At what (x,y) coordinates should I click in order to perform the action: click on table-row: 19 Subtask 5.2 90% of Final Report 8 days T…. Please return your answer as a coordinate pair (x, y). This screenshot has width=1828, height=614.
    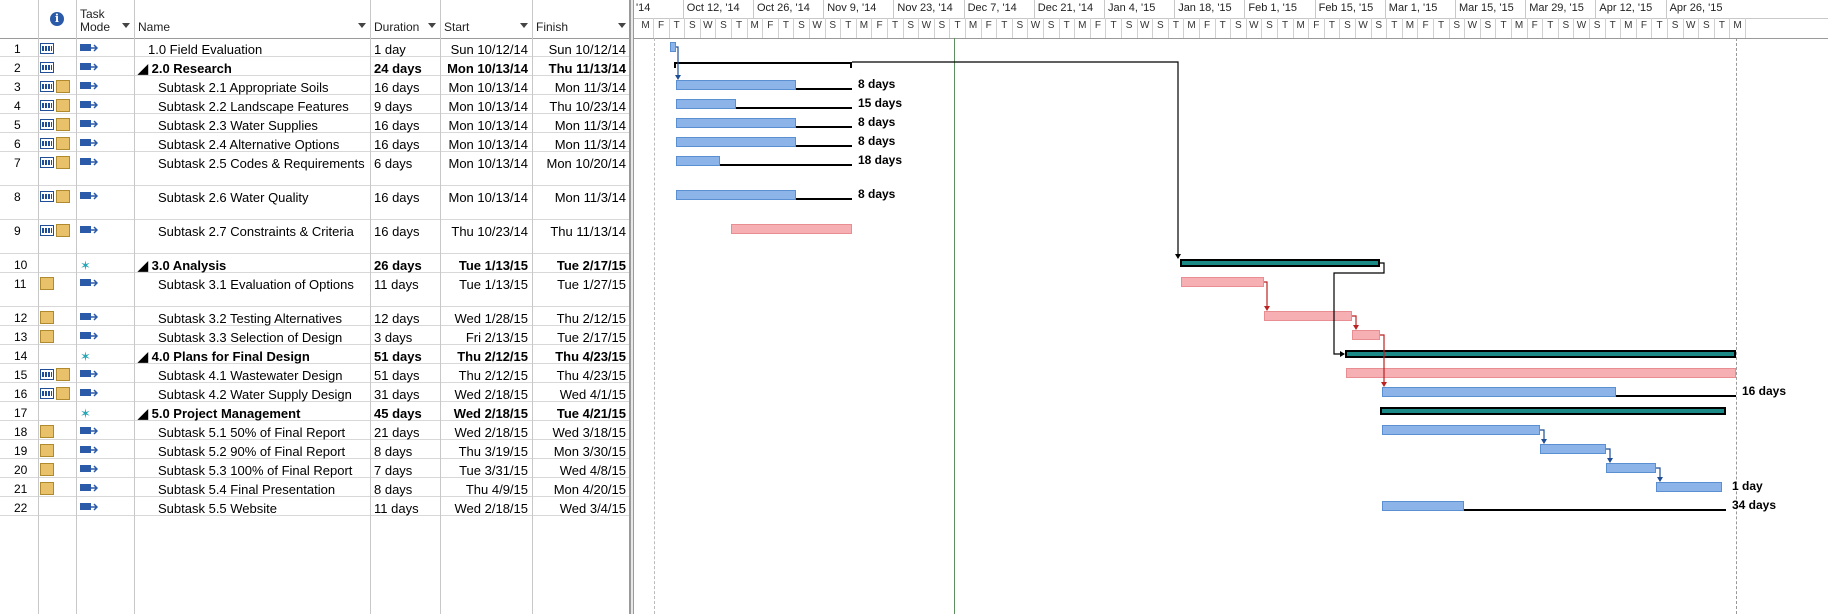
    Looking at the image, I should click on (315, 449).